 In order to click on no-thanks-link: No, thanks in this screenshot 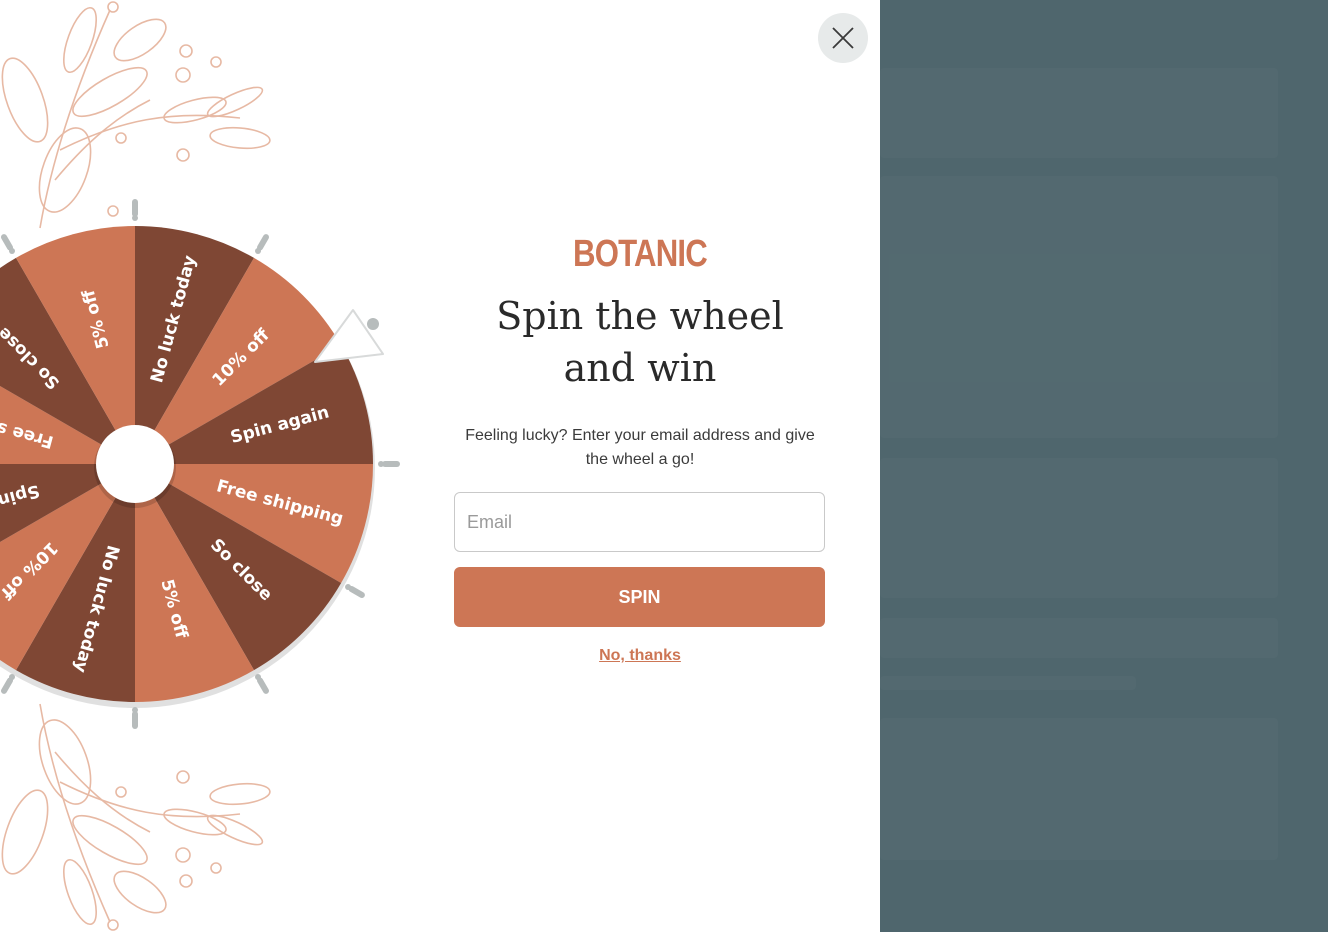, I will do `click(640, 656)`.